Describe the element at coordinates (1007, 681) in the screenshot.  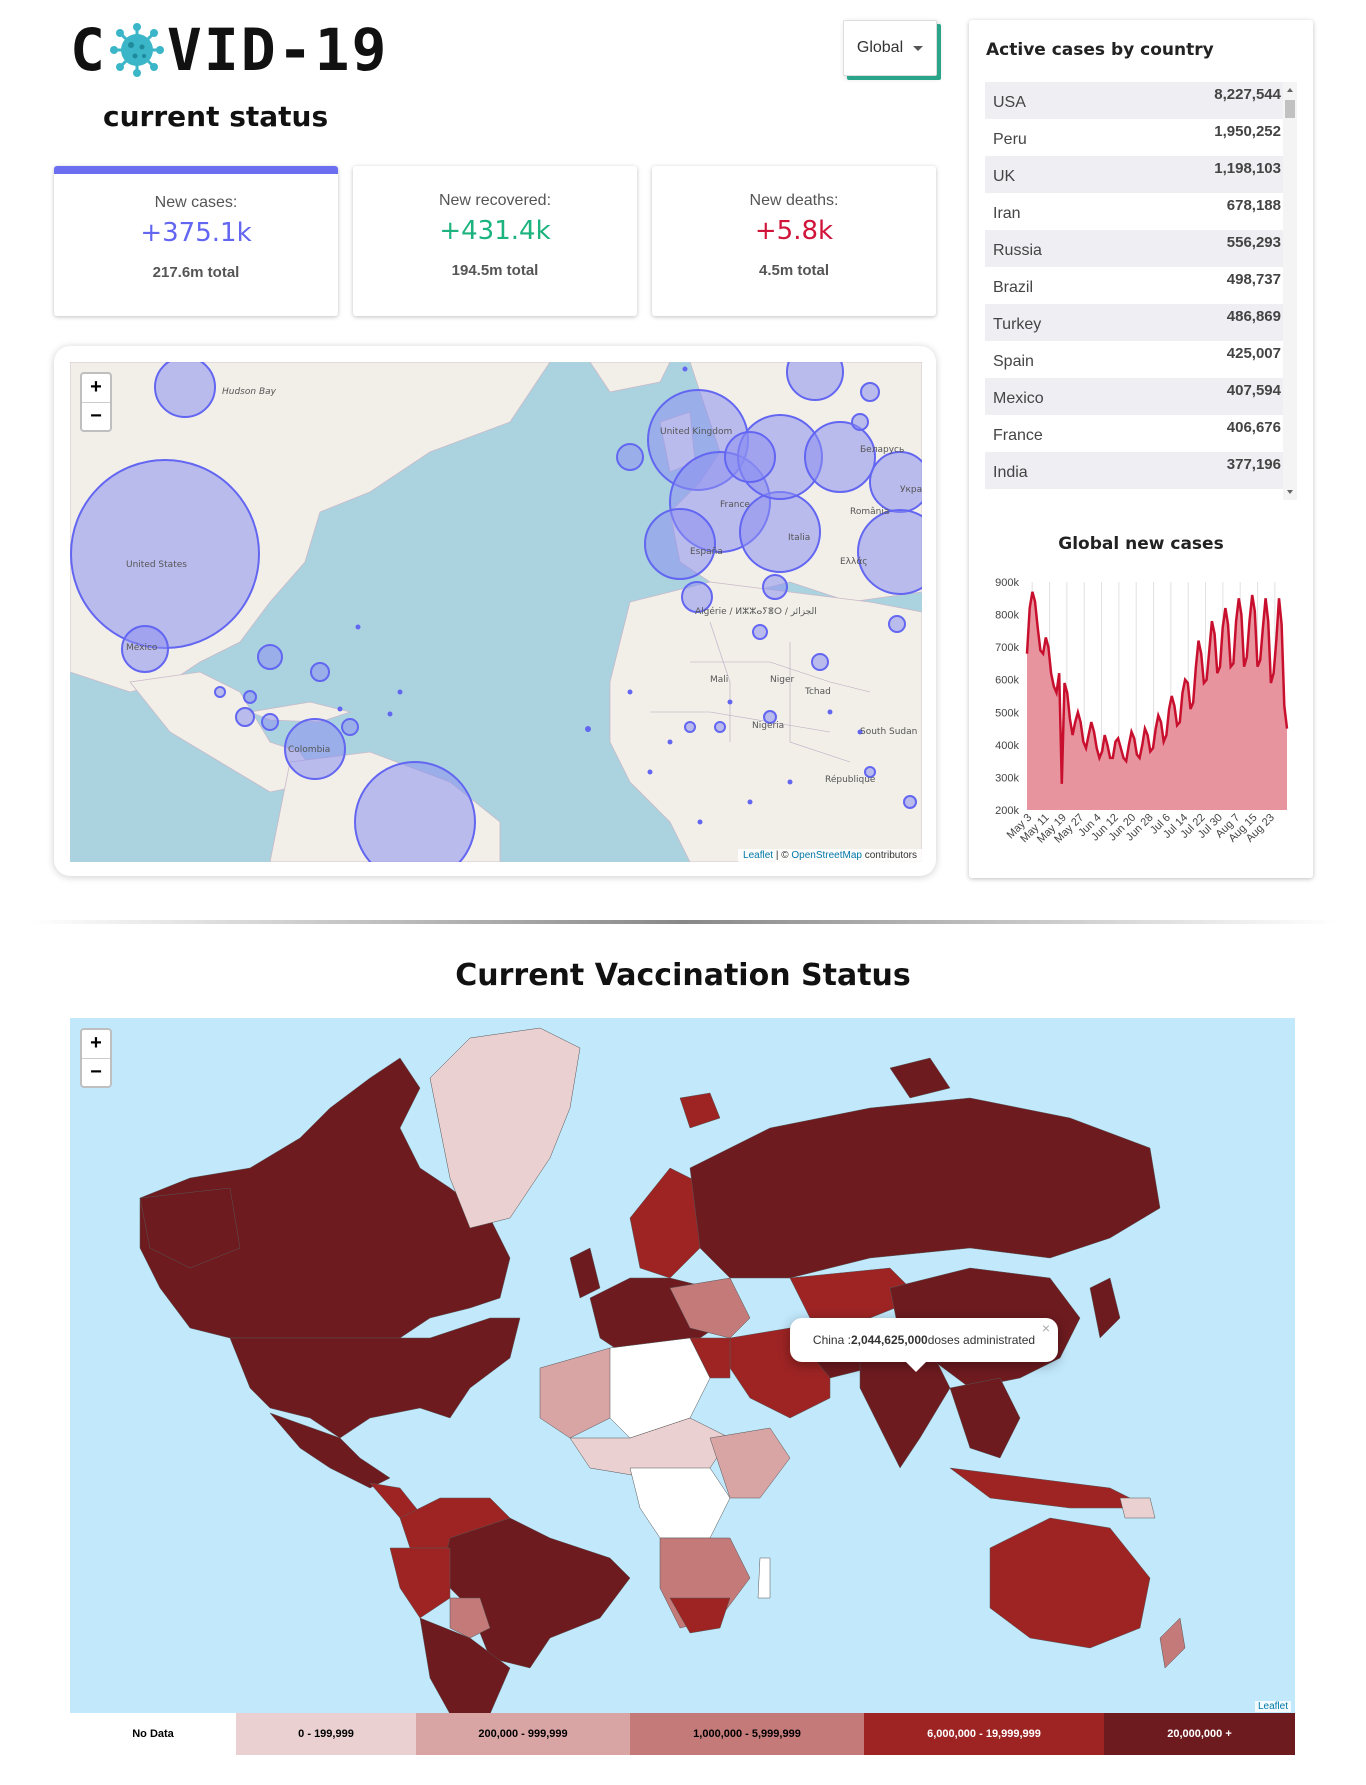
I see `y-tick-label: 600k` at that location.